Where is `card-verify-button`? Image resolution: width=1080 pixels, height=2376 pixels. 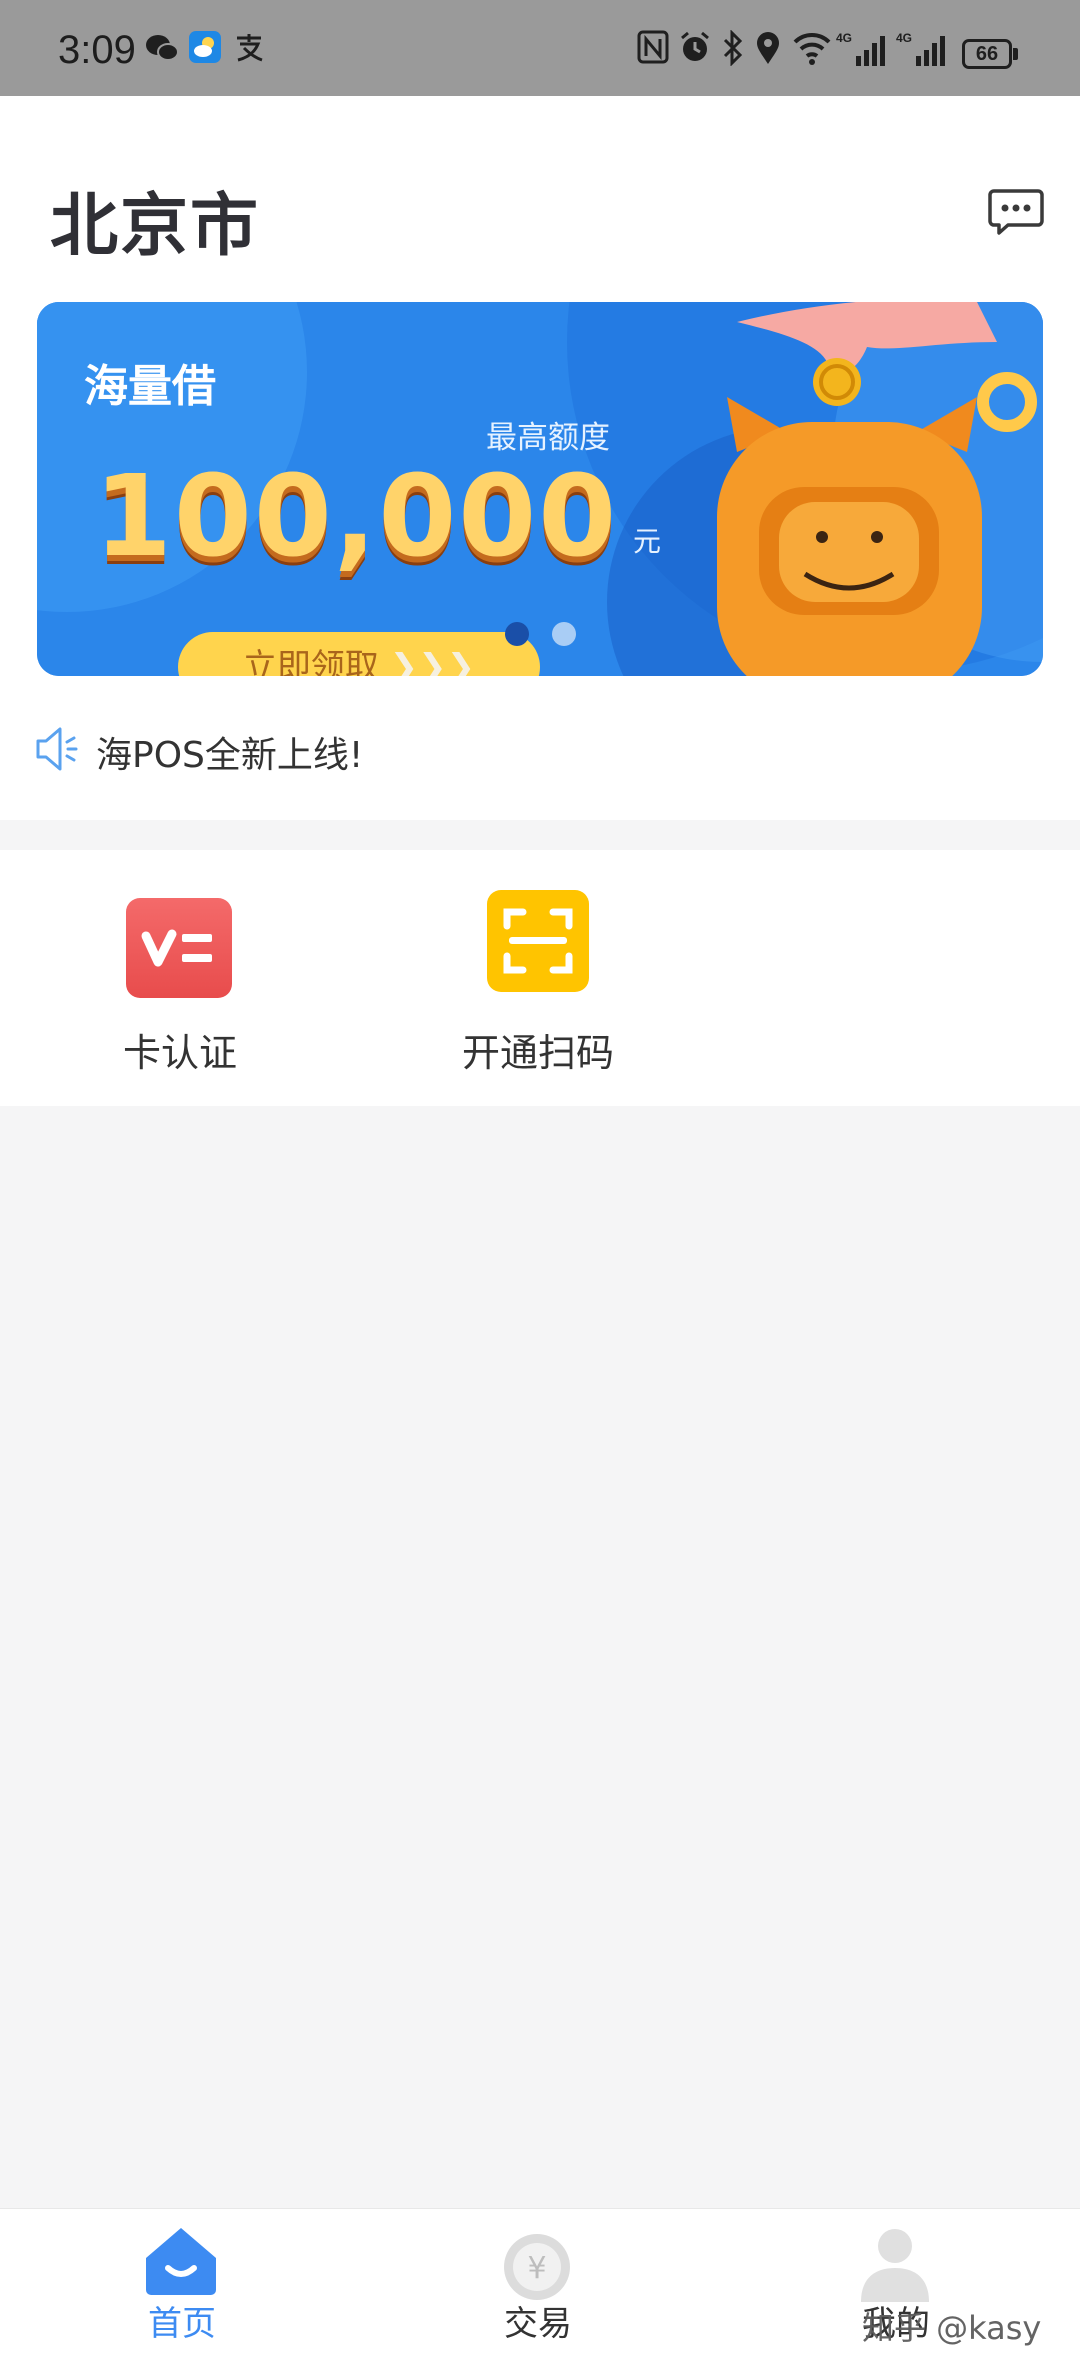
card-verify-button is located at coordinates (179, 948).